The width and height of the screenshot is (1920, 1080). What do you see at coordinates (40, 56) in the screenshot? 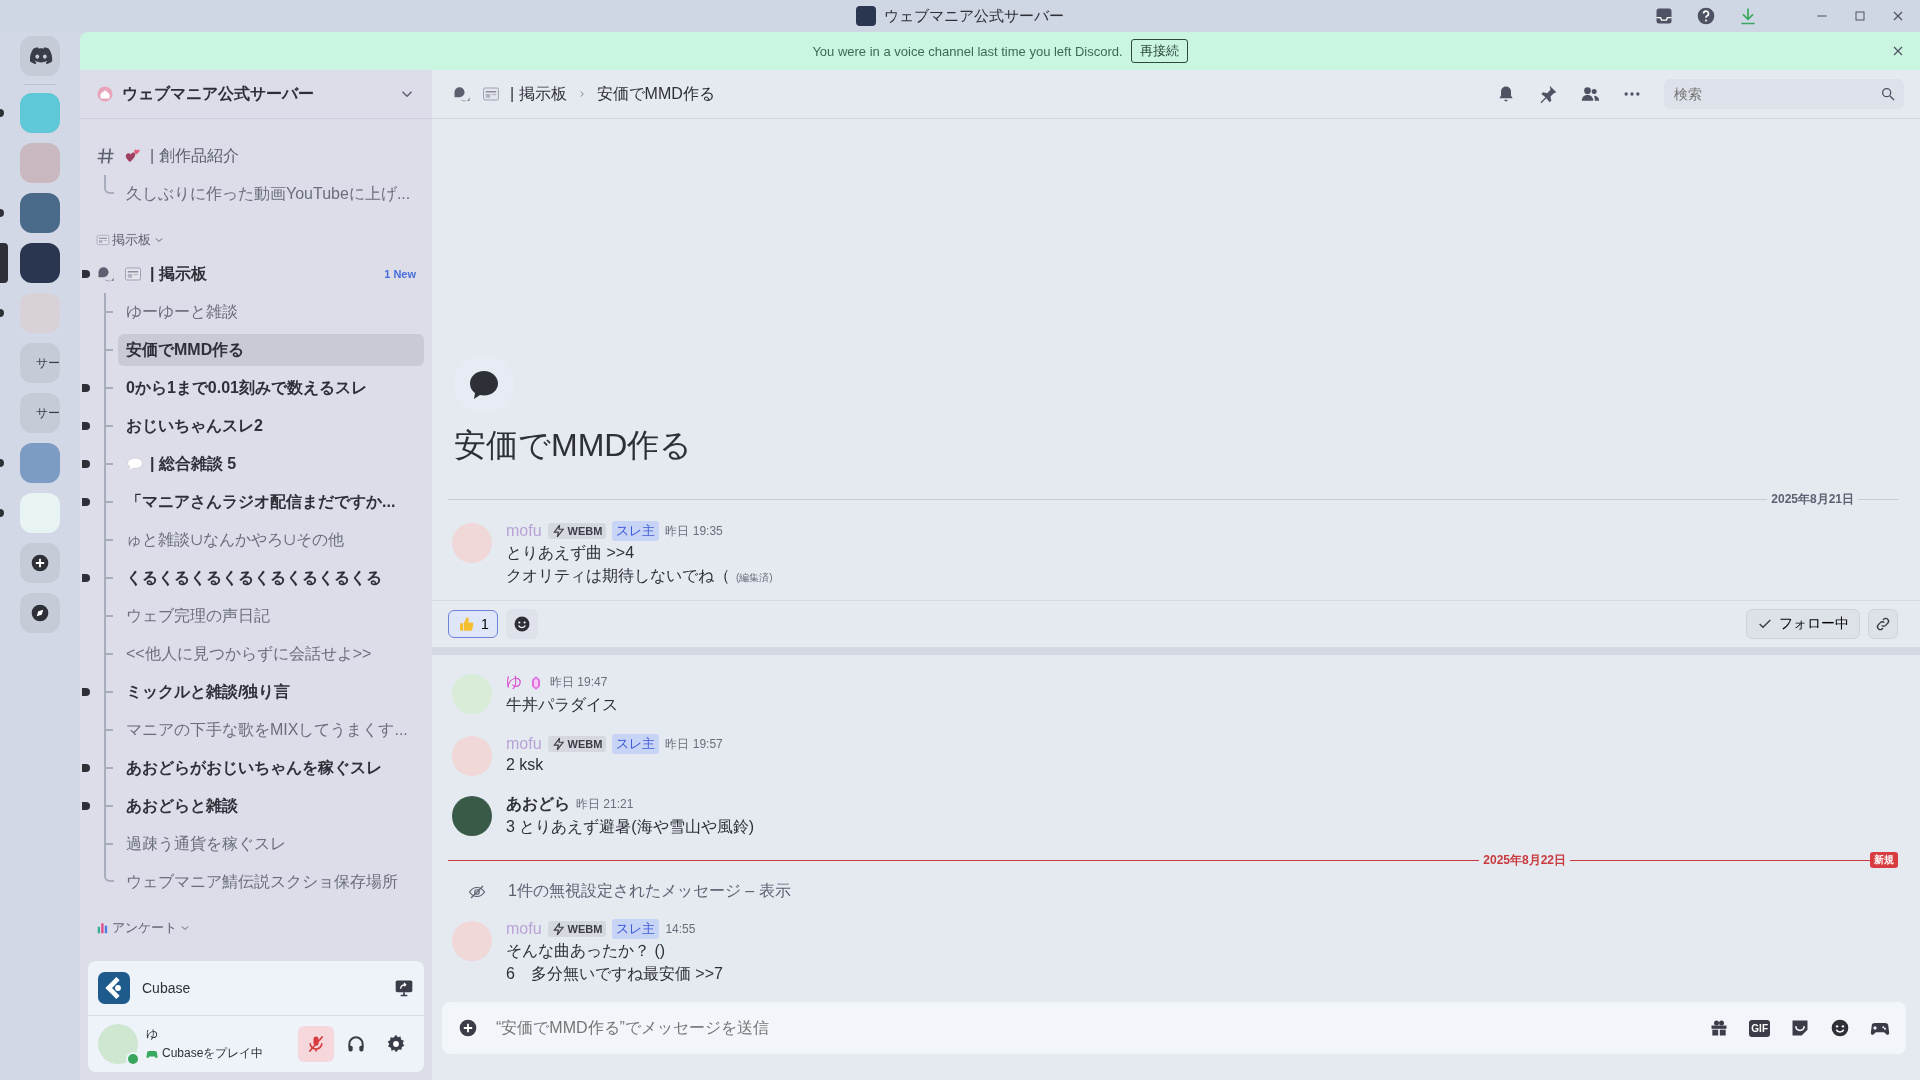
I see `home-button` at bounding box center [40, 56].